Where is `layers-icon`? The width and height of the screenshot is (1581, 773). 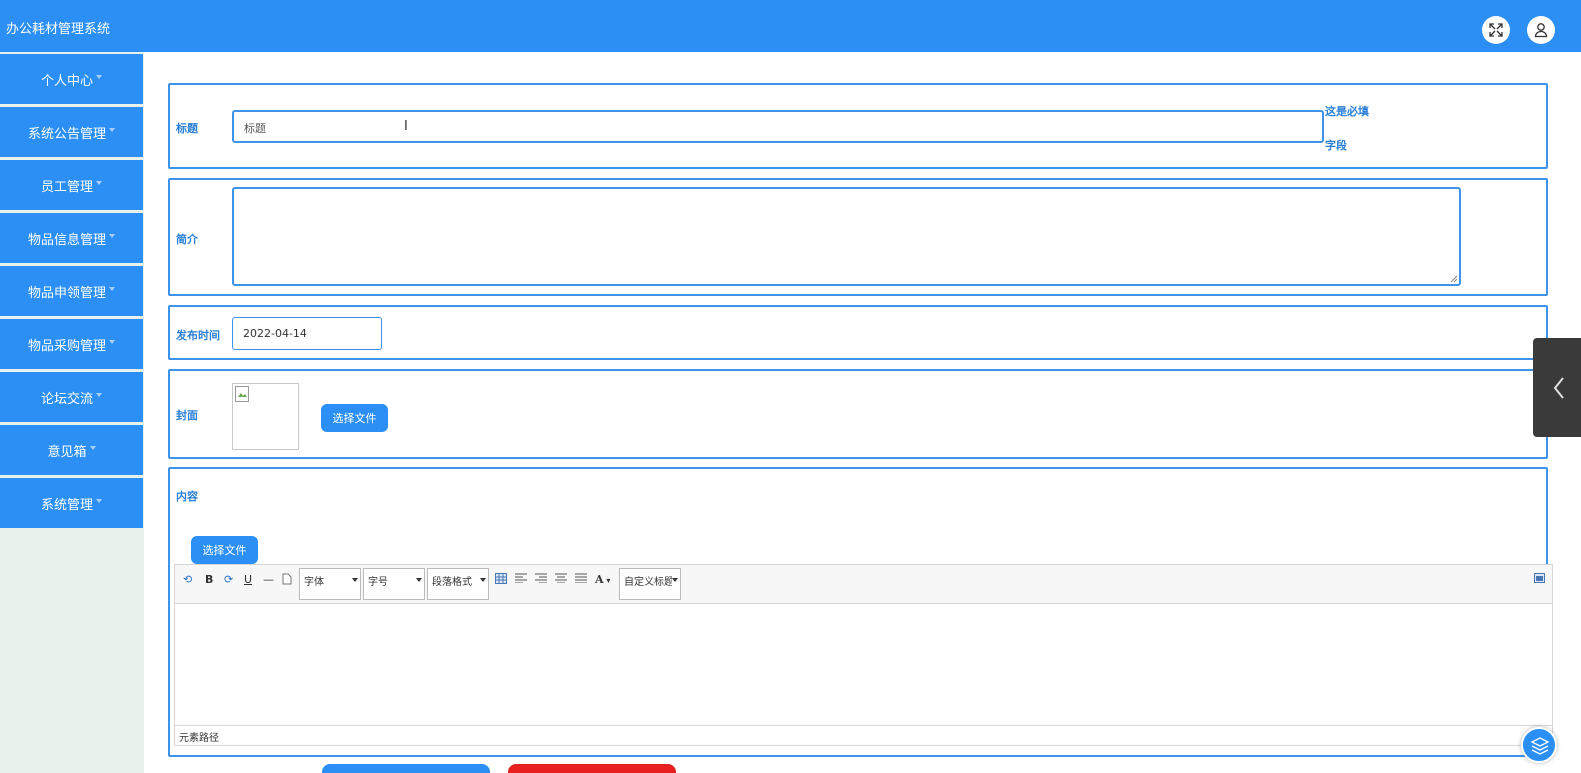
layers-icon is located at coordinates (1540, 746).